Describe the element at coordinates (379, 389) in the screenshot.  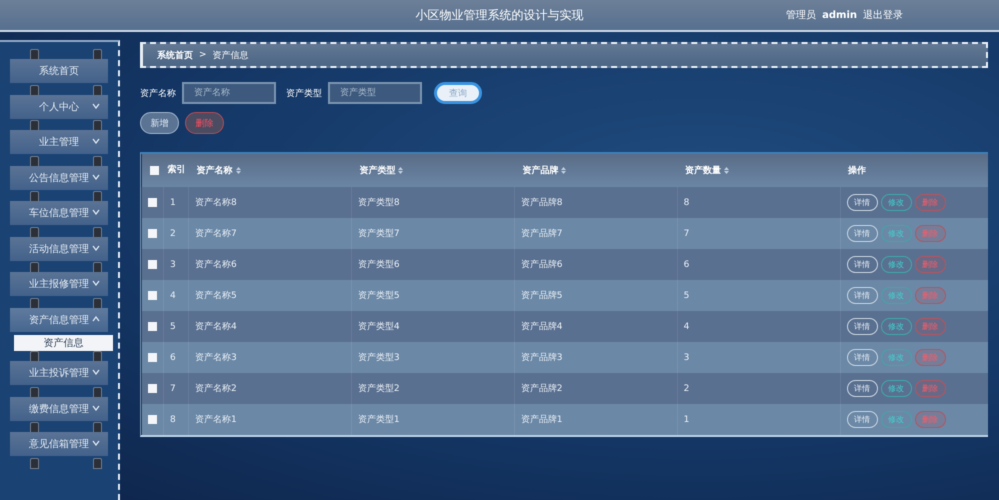
I see `table-cell: 资产类型2` at that location.